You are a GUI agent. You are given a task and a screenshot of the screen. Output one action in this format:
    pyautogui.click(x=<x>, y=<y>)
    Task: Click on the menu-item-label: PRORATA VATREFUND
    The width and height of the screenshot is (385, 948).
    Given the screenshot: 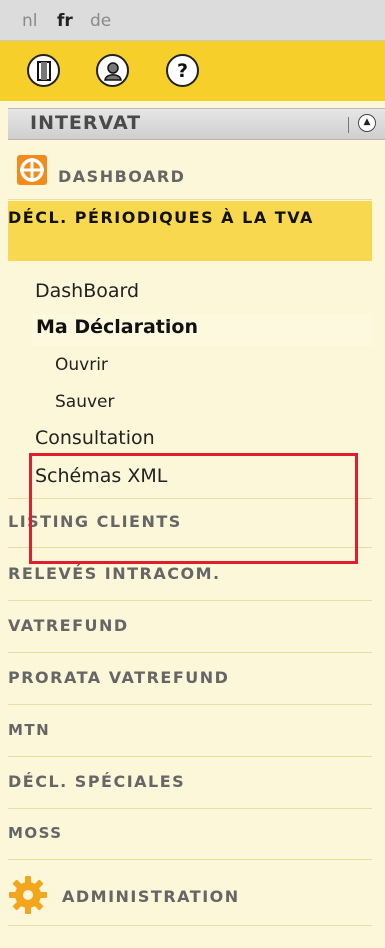 What is the action you would take?
    pyautogui.click(x=119, y=677)
    